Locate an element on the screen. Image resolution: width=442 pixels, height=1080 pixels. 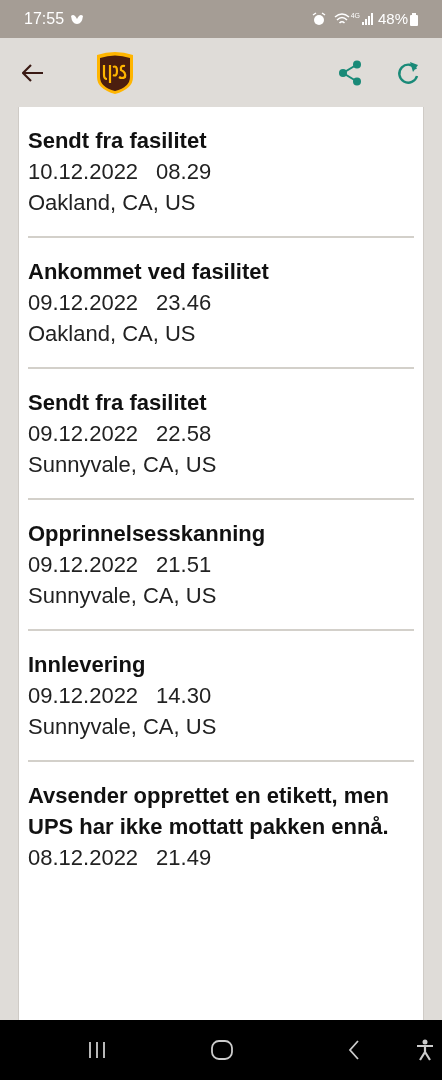
event-time: 22.58 is located at coordinates (184, 434).